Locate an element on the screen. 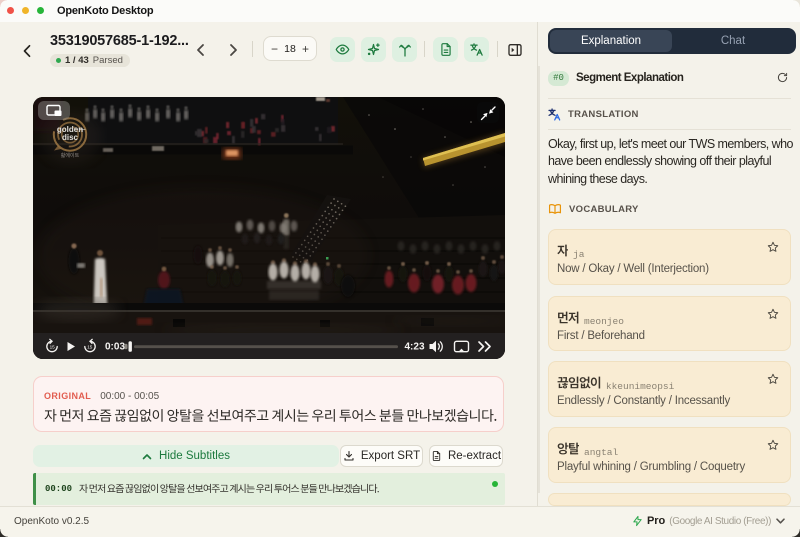  svg-text: disc is located at coordinates (70, 137).